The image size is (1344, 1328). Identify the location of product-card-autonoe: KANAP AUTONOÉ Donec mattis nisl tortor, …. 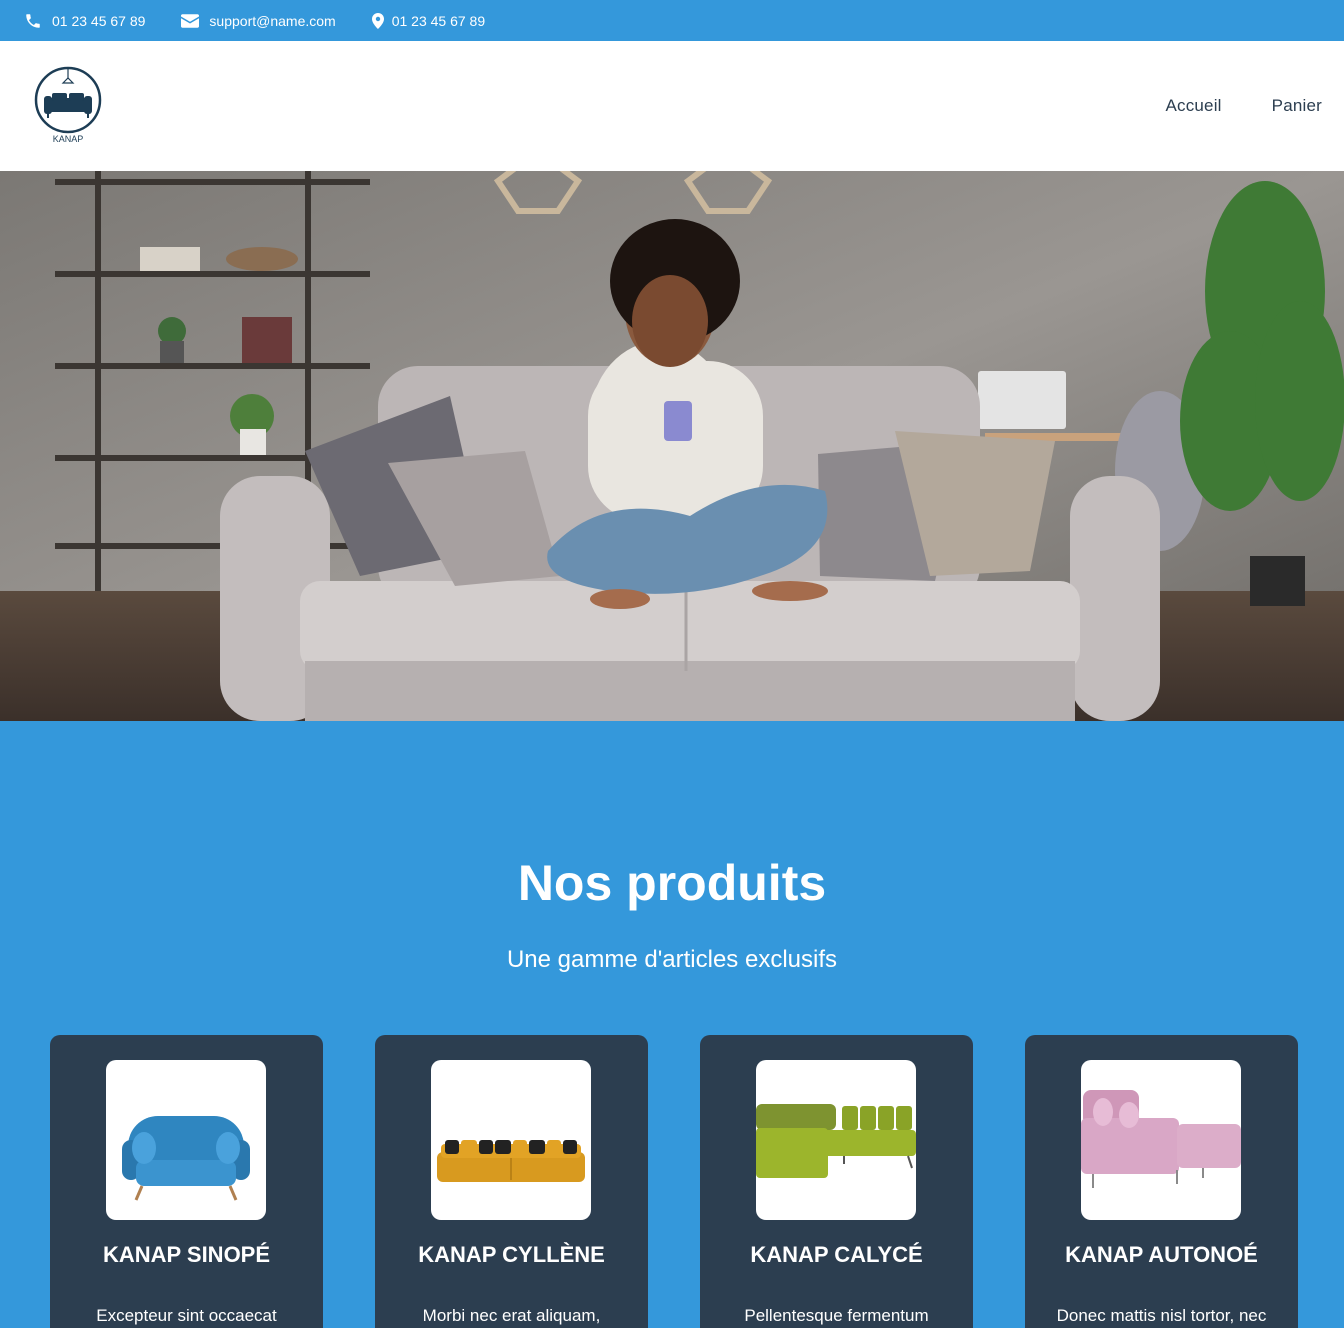
(1161, 1181).